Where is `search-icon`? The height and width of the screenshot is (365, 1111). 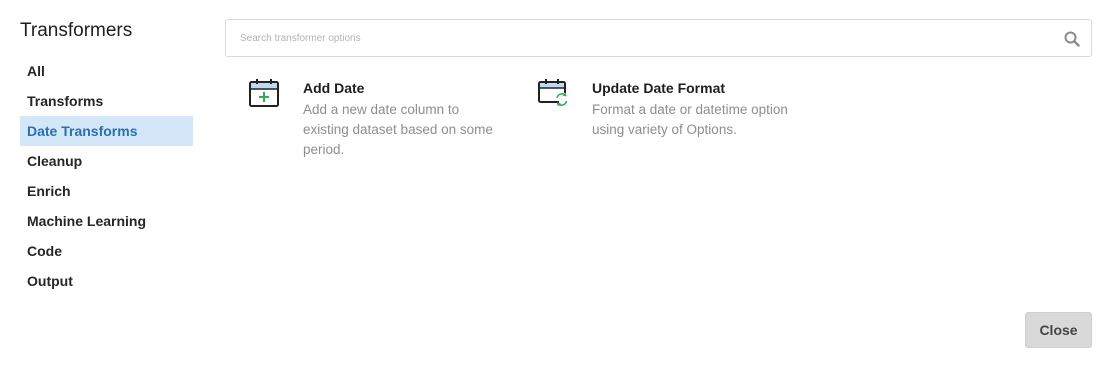 search-icon is located at coordinates (1072, 39).